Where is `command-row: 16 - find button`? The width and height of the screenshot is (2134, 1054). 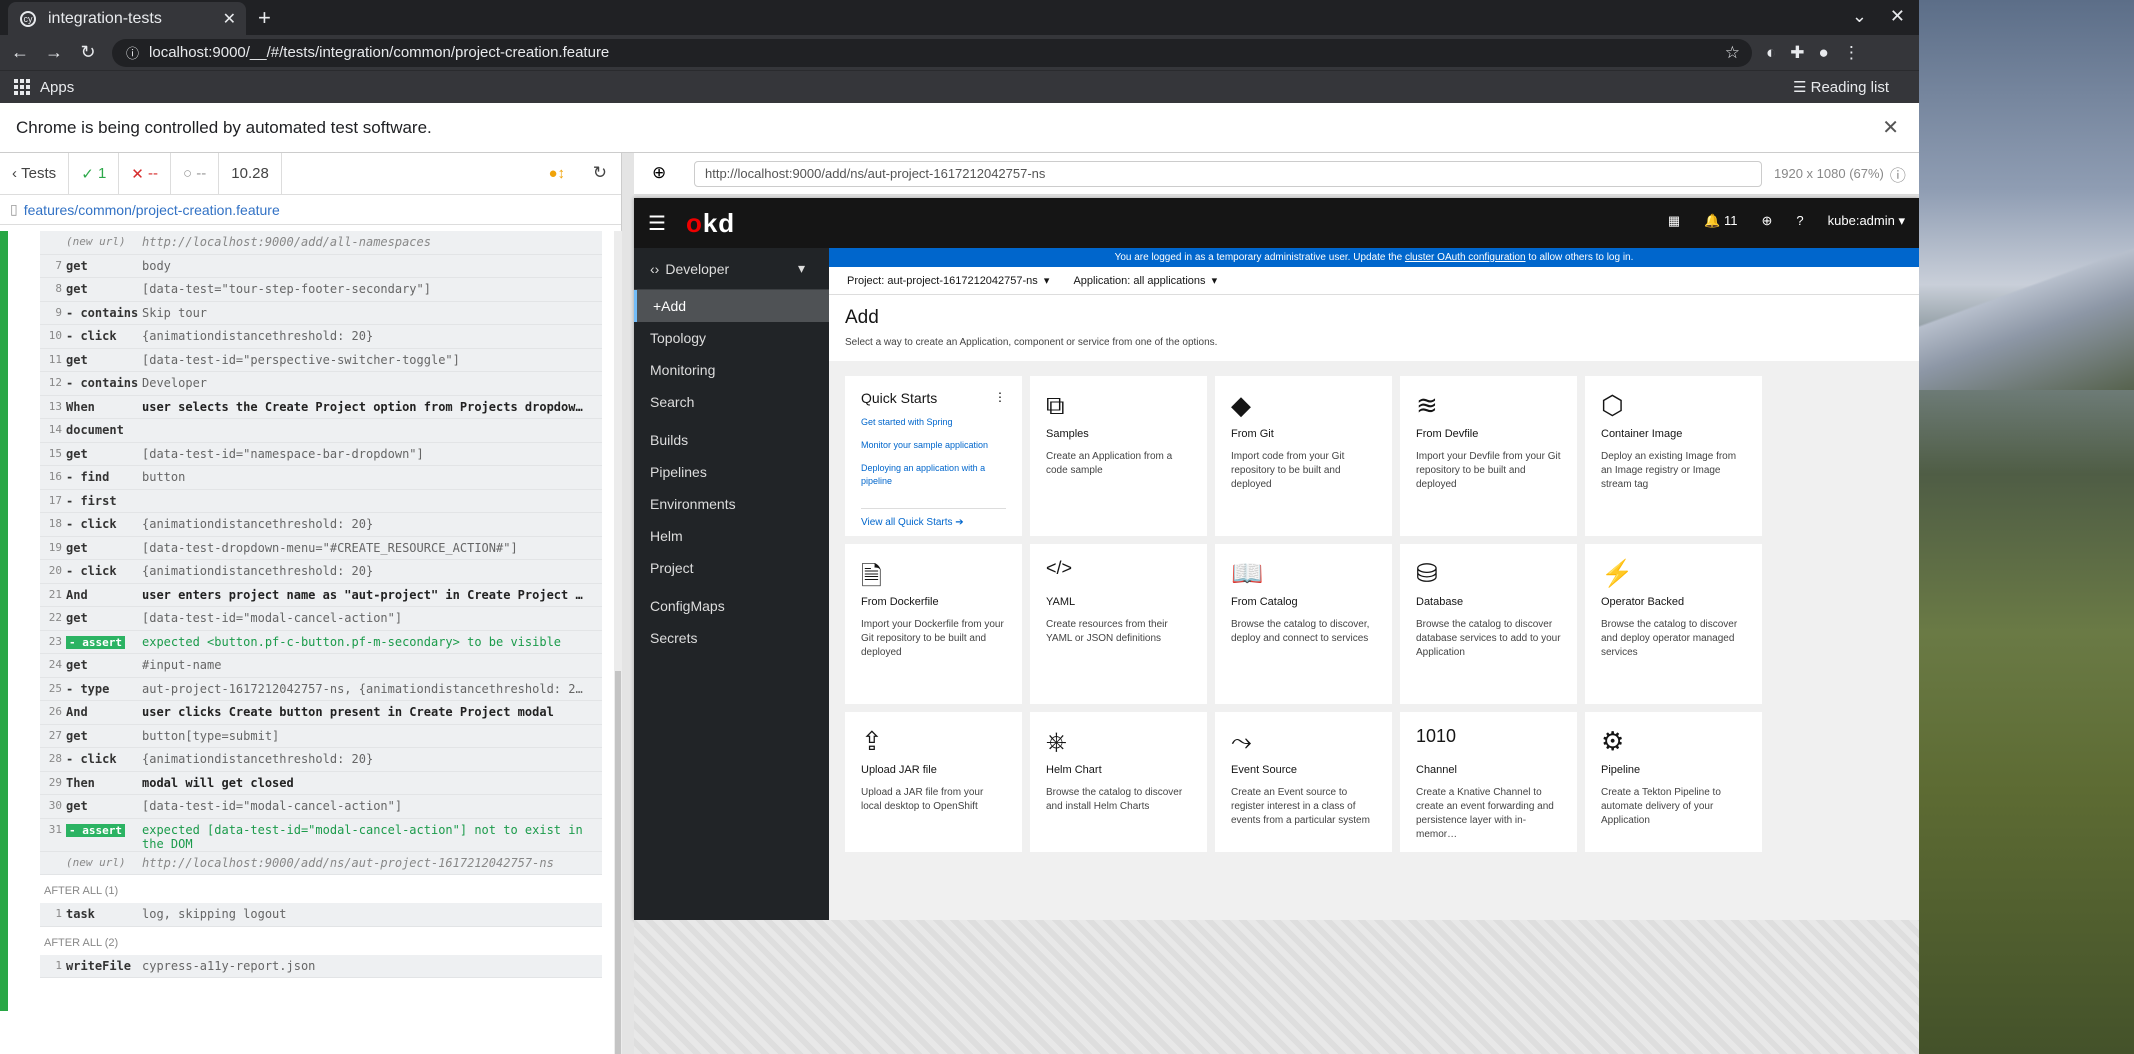
command-row: 16 - find button is located at coordinates (321, 478).